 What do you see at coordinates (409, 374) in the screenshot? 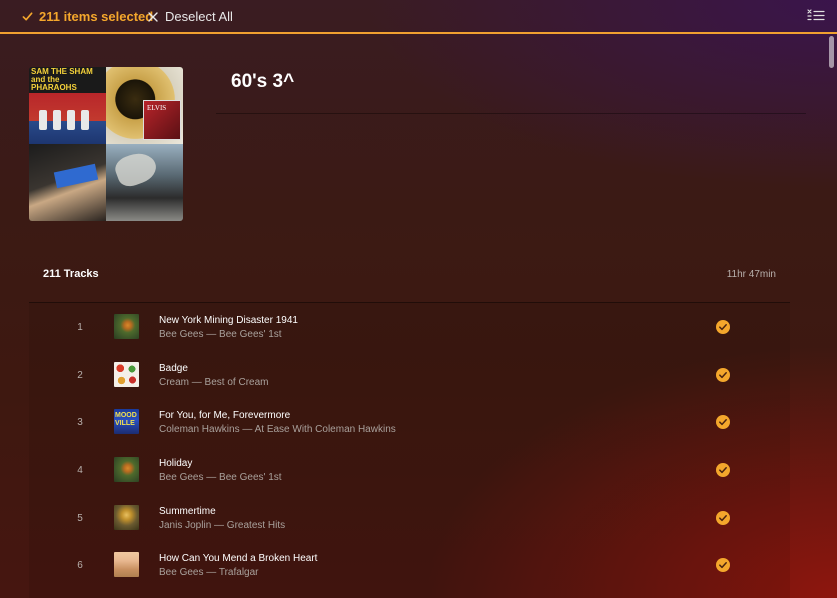
I see `track-row: 2 Badge Cream — Best of Cream` at bounding box center [409, 374].